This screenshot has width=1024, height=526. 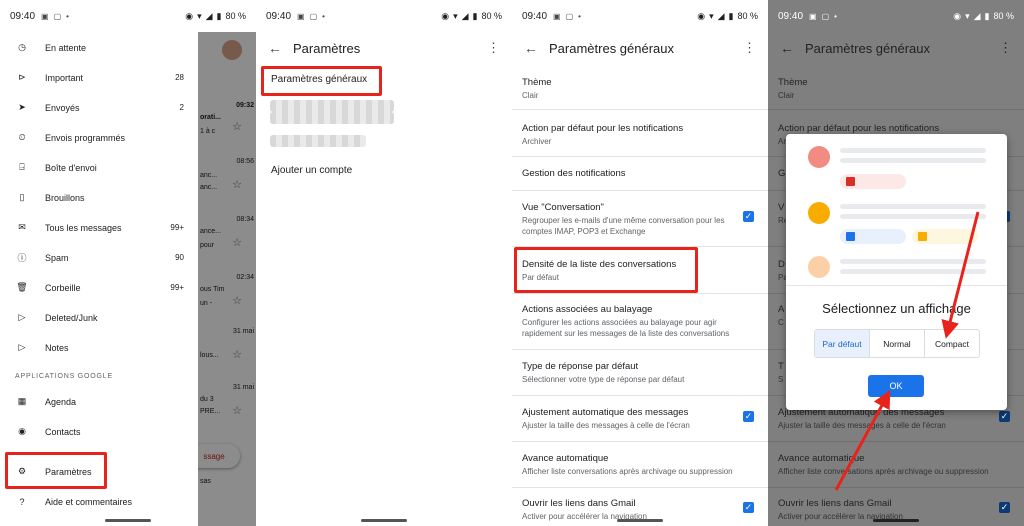 I want to click on annotation-arrows, so click(x=907, y=351).